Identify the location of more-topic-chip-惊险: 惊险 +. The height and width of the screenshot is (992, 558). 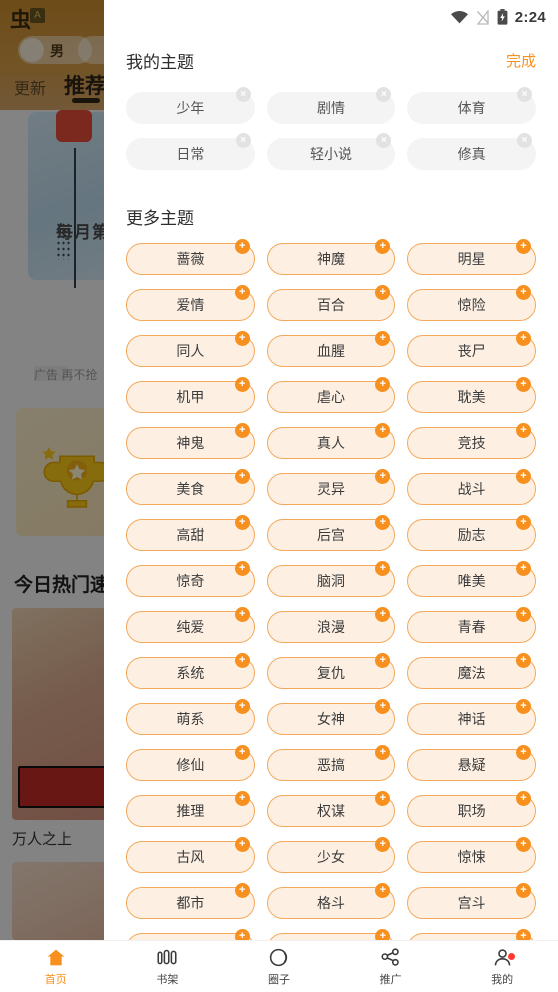
(471, 303).